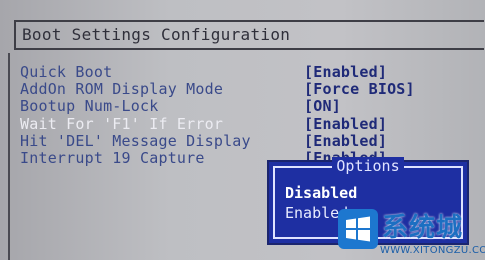 This screenshot has width=485, height=260. What do you see at coordinates (252, 124) in the screenshot?
I see `setting-row-wait-for-f1: Wait For 'F1' If Error [Enabled]` at bounding box center [252, 124].